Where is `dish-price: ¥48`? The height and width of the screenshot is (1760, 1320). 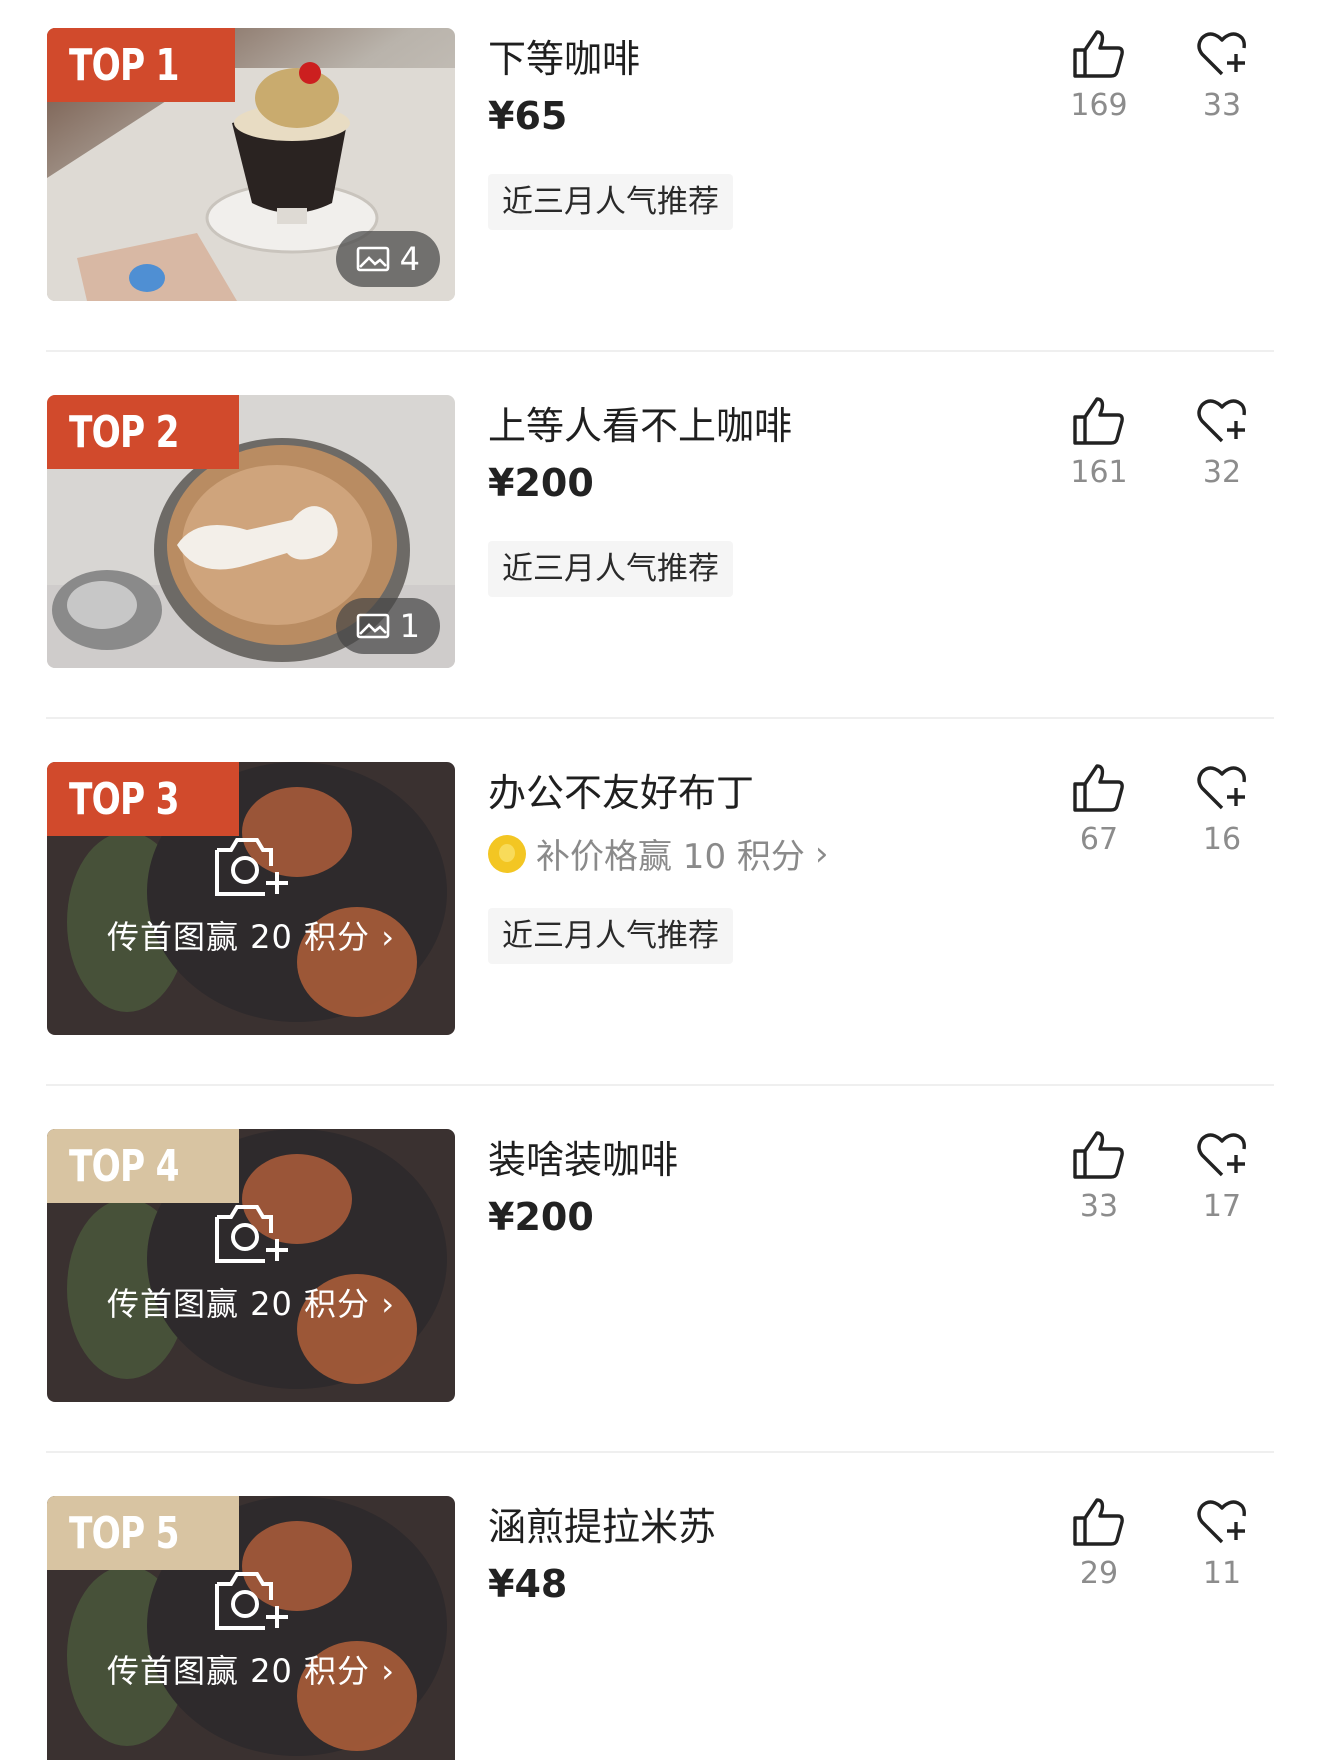 dish-price: ¥48 is located at coordinates (528, 1584).